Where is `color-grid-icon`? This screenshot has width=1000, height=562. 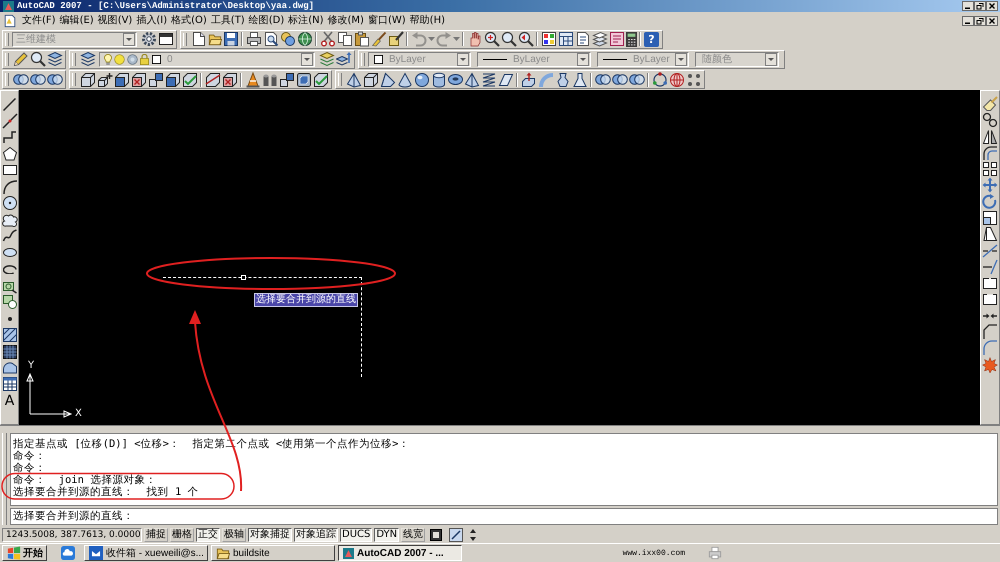 color-grid-icon is located at coordinates (548, 39).